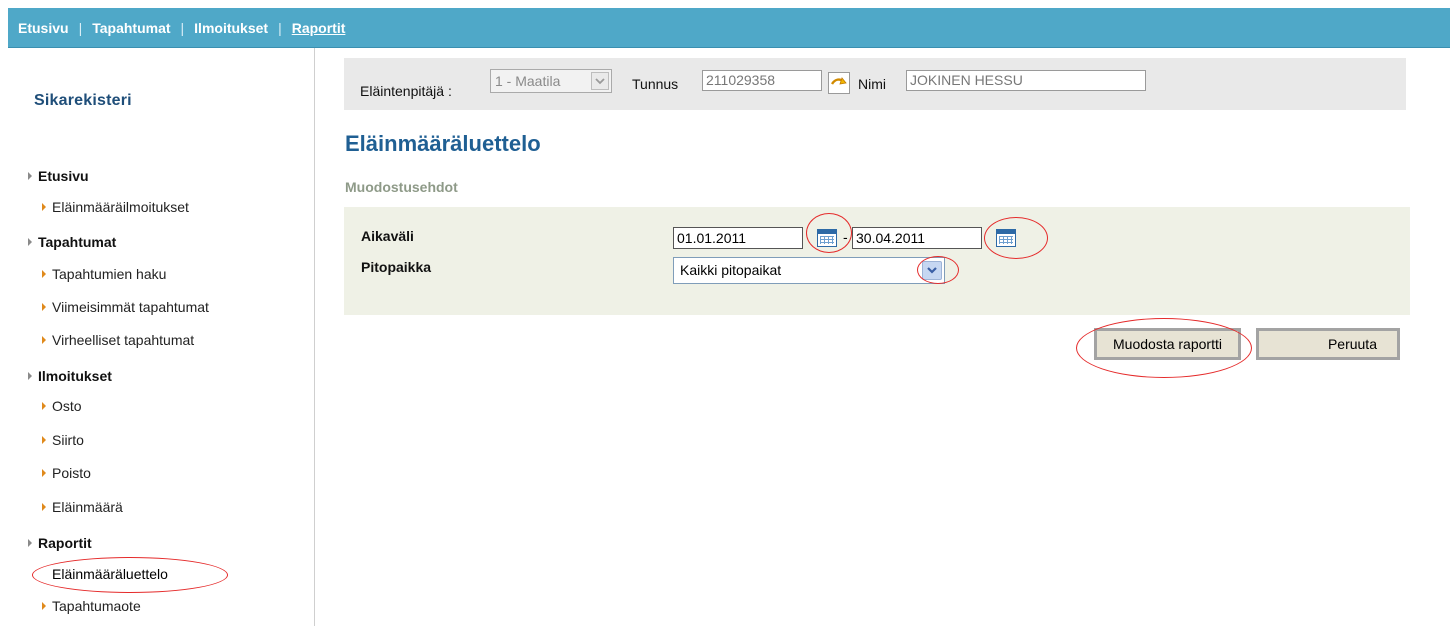  I want to click on sidebar-section-label: Raportit, so click(65, 543).